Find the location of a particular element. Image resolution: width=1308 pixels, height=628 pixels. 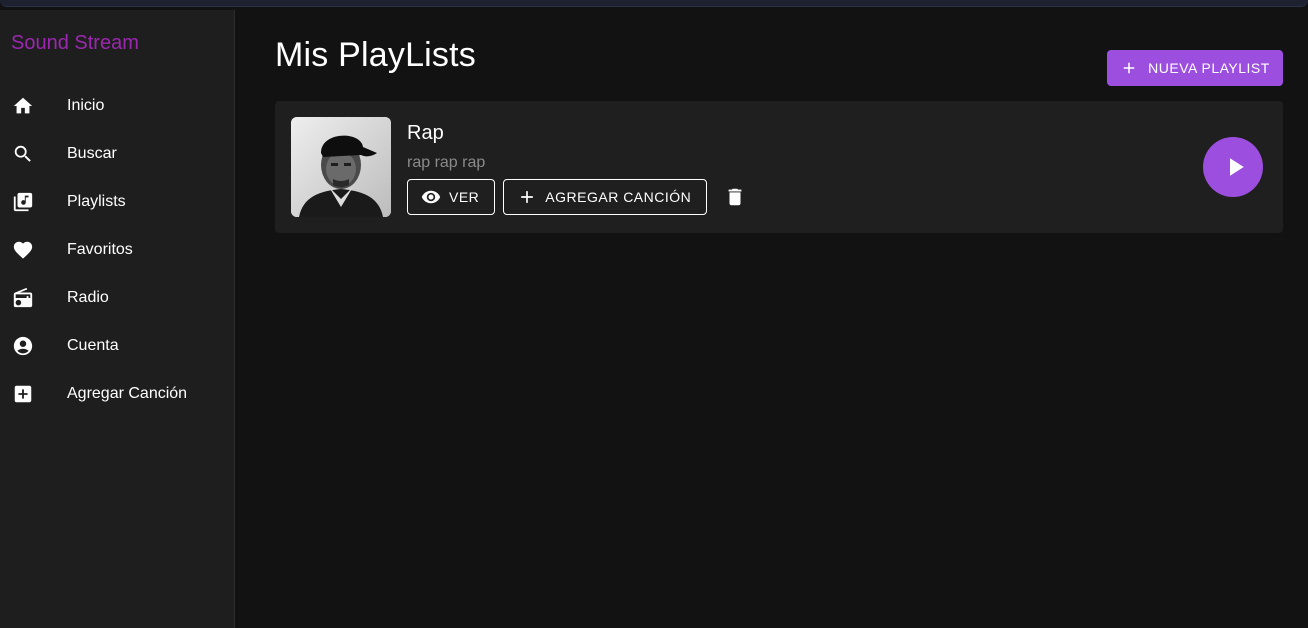

play-icon is located at coordinates (1236, 167).